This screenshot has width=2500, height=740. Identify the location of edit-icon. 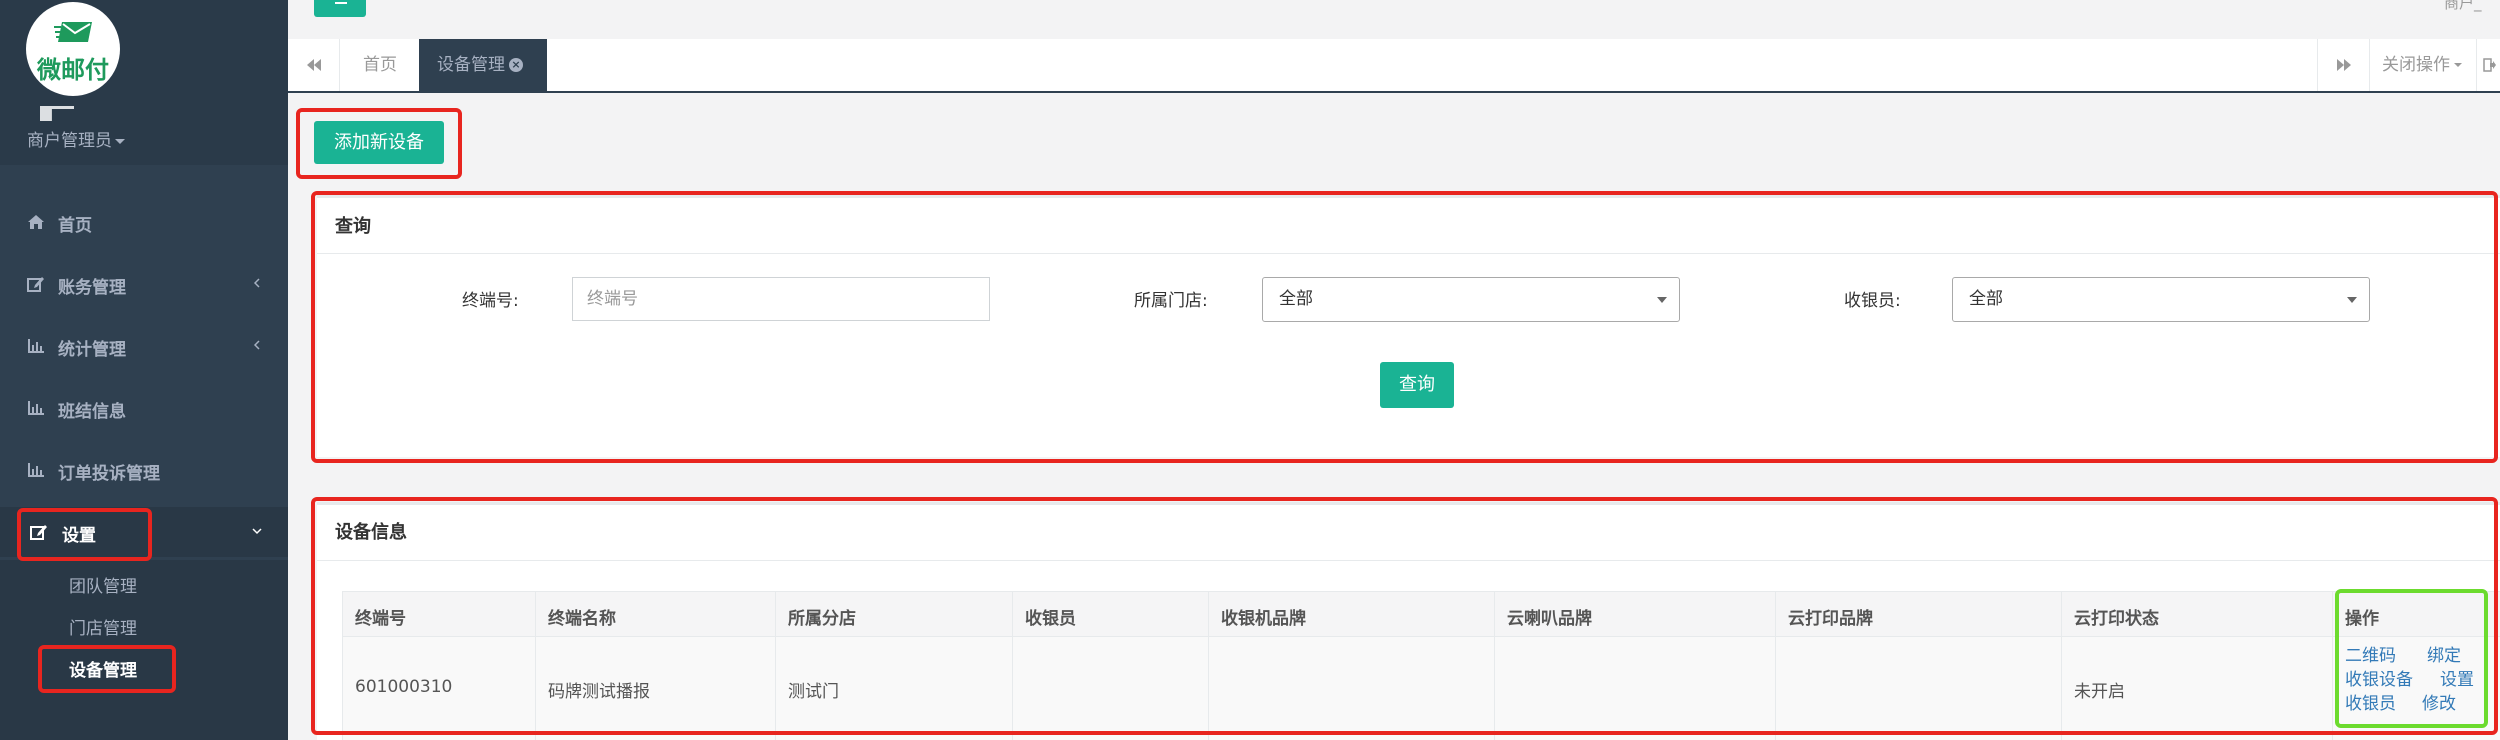
(35, 284).